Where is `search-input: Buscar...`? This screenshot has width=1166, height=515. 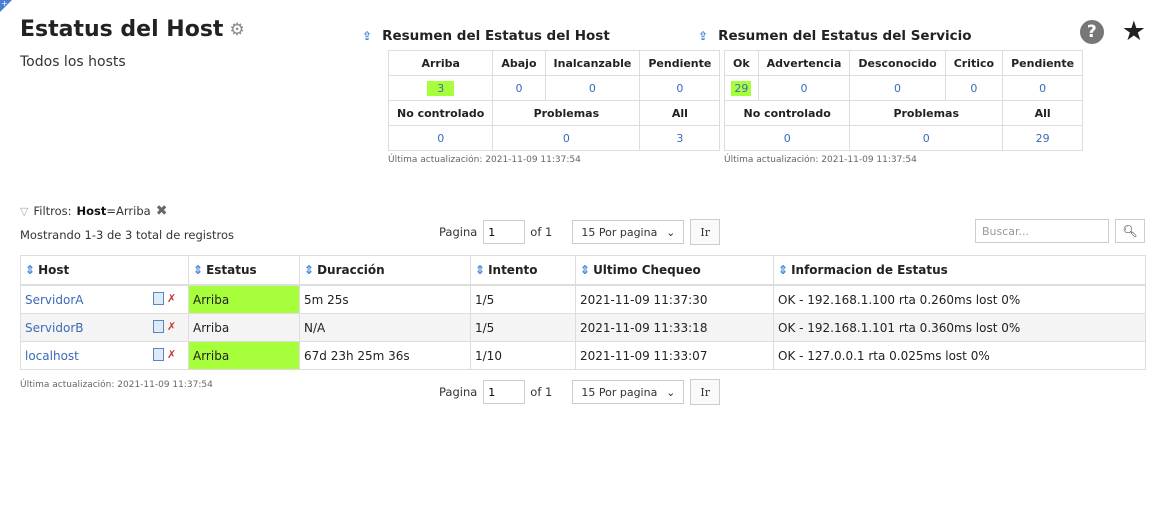
search-input: Buscar... is located at coordinates (1042, 231).